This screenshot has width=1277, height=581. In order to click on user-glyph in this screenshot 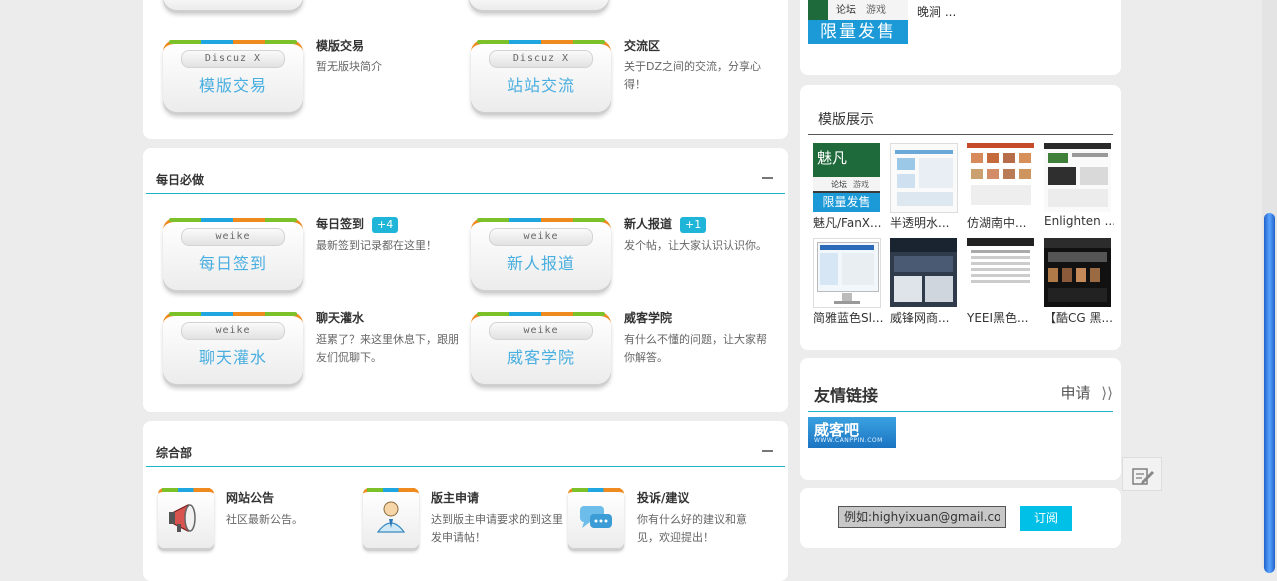, I will do `click(391, 517)`.